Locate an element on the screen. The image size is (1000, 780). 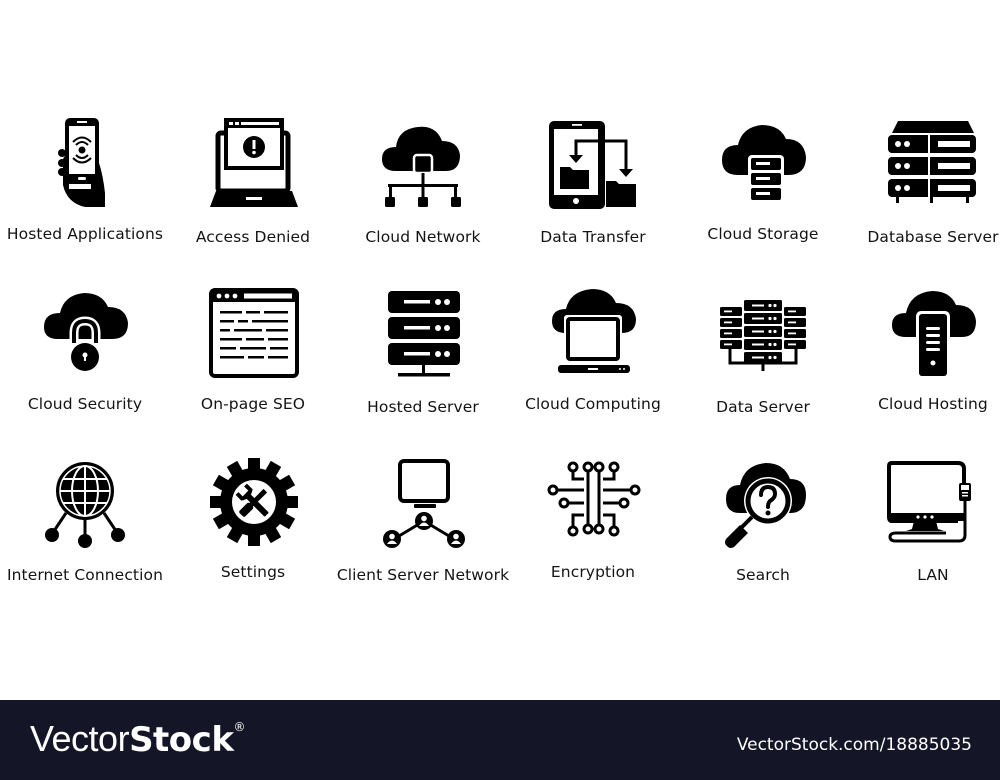
icon-tile-lan: LAN is located at coordinates (924, 519).